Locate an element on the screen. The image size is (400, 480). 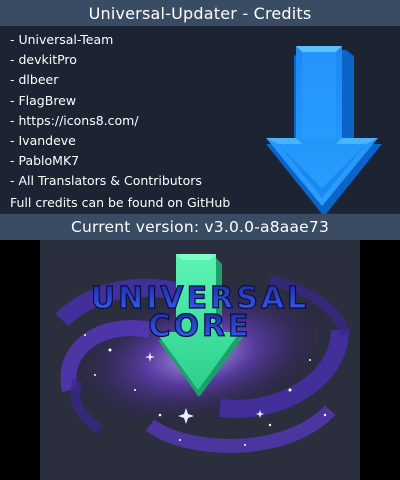
credit-item: - dlbeer is located at coordinates (34, 80).